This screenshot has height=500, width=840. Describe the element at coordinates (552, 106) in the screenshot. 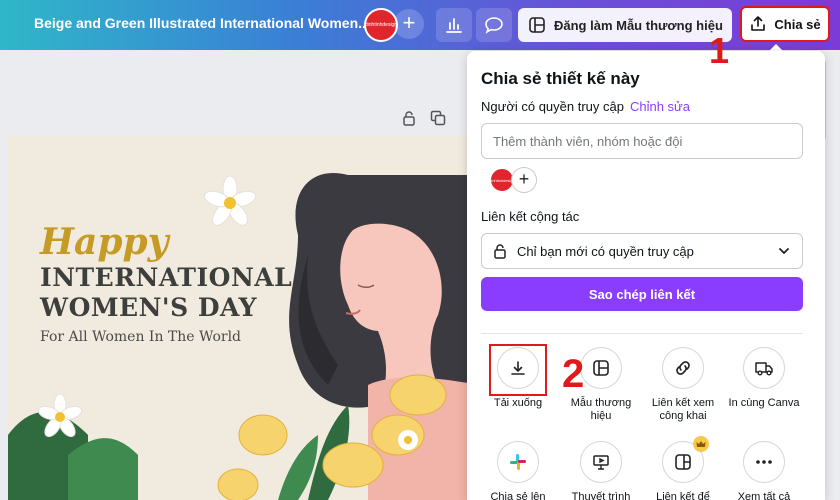

I see `access-label: Người có quyền truy cập` at that location.